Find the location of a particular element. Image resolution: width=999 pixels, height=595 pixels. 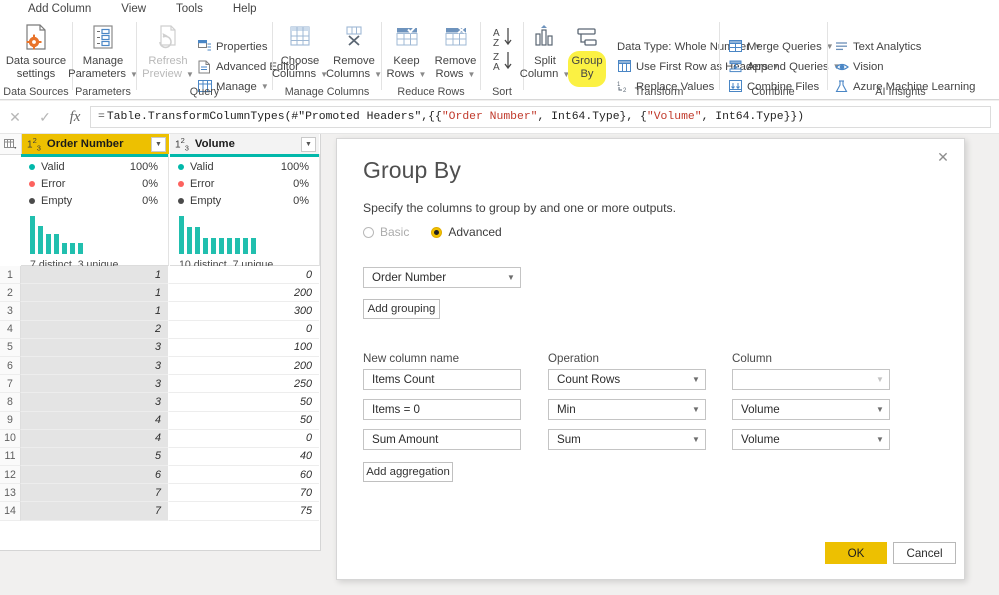

table-row: 7 3 250 is located at coordinates (160, 384).